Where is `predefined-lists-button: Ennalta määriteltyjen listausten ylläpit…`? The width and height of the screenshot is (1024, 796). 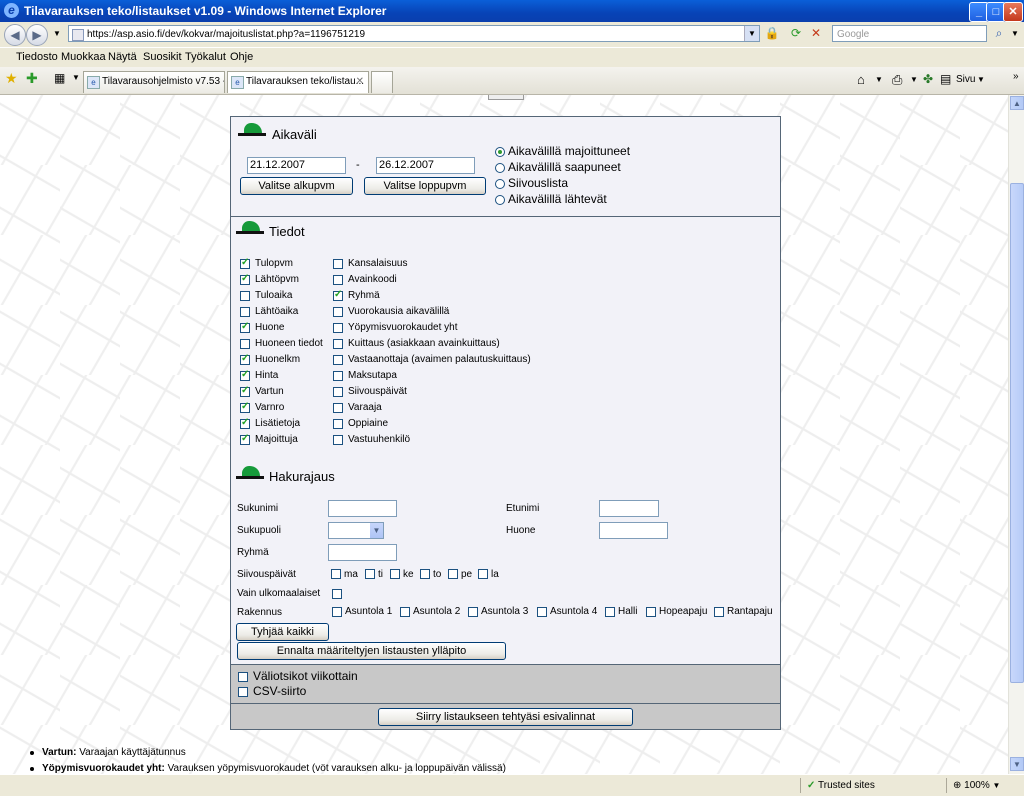
predefined-lists-button: Ennalta määriteltyjen listausten ylläpit… is located at coordinates (371, 651).